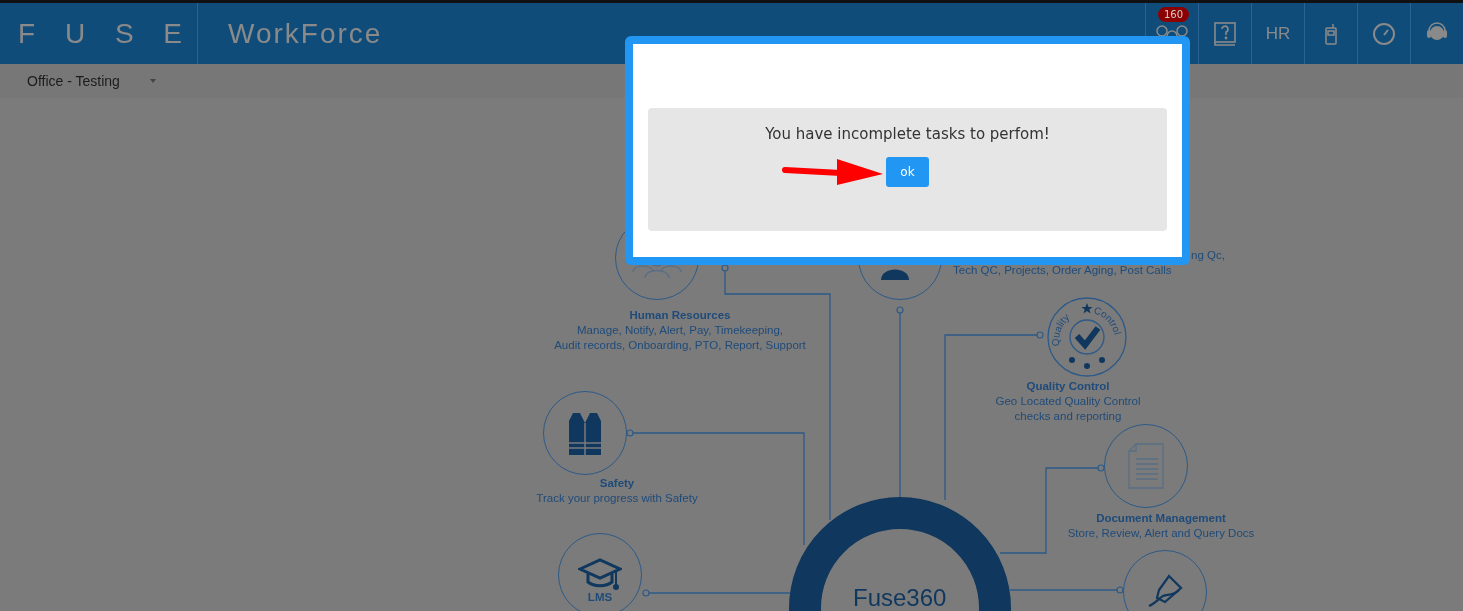 The image size is (1463, 611). Describe the element at coordinates (600, 575) in the screenshot. I see `graduation-cap-icon` at that location.